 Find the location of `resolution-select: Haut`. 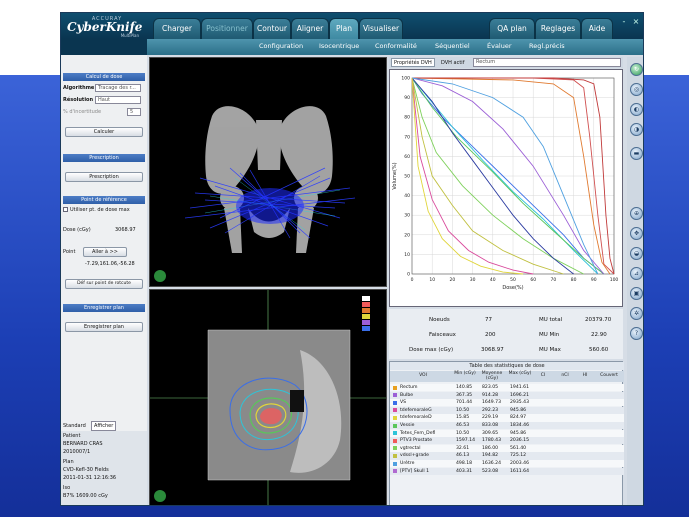

resolution-select: Haut is located at coordinates (118, 100).